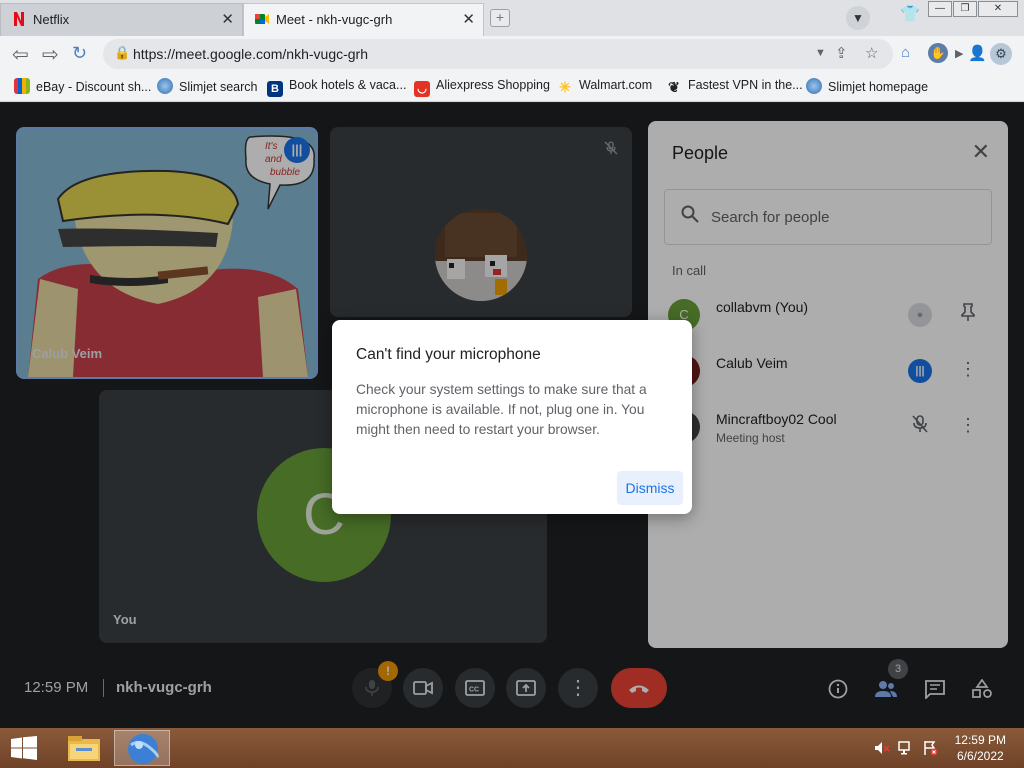 This screenshot has height=768, width=1024. I want to click on bookmark-label: Slimjet homepage, so click(878, 87).